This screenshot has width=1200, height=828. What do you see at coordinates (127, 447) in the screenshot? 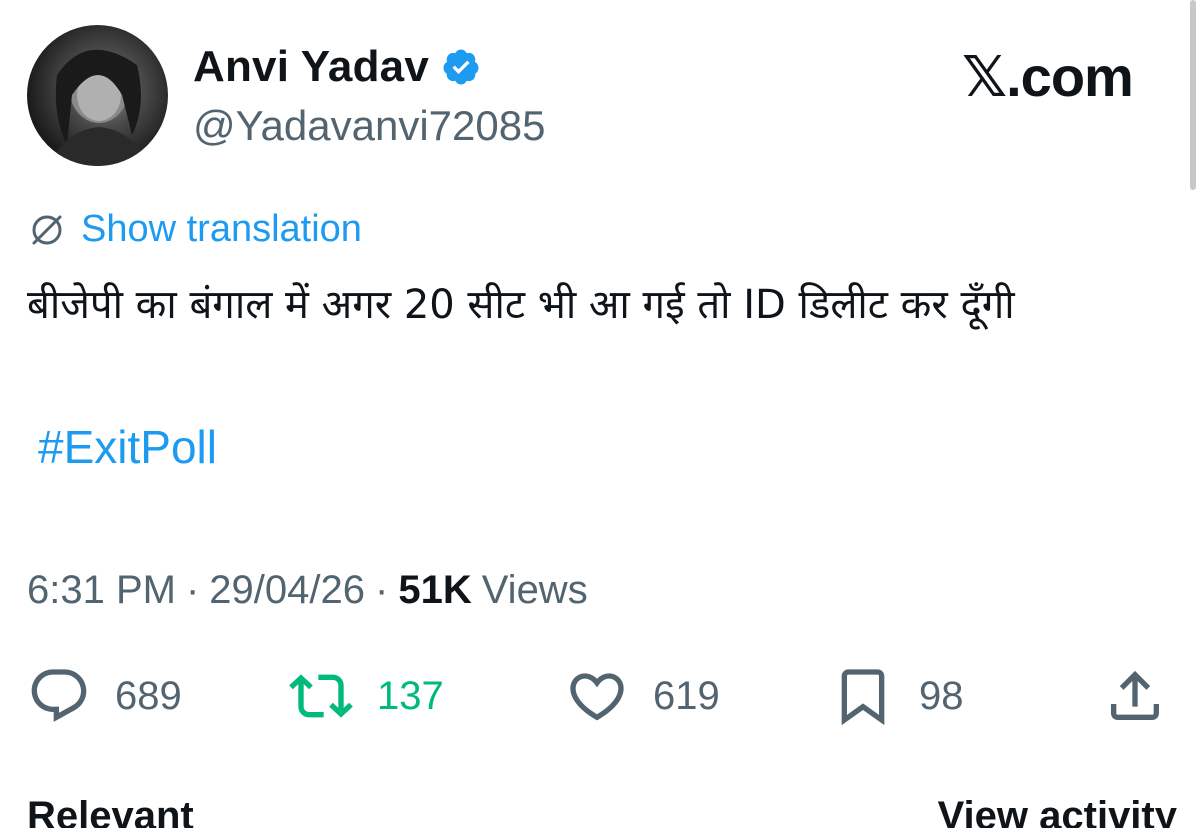
I see `hashtag-link: #ExitPoll` at bounding box center [127, 447].